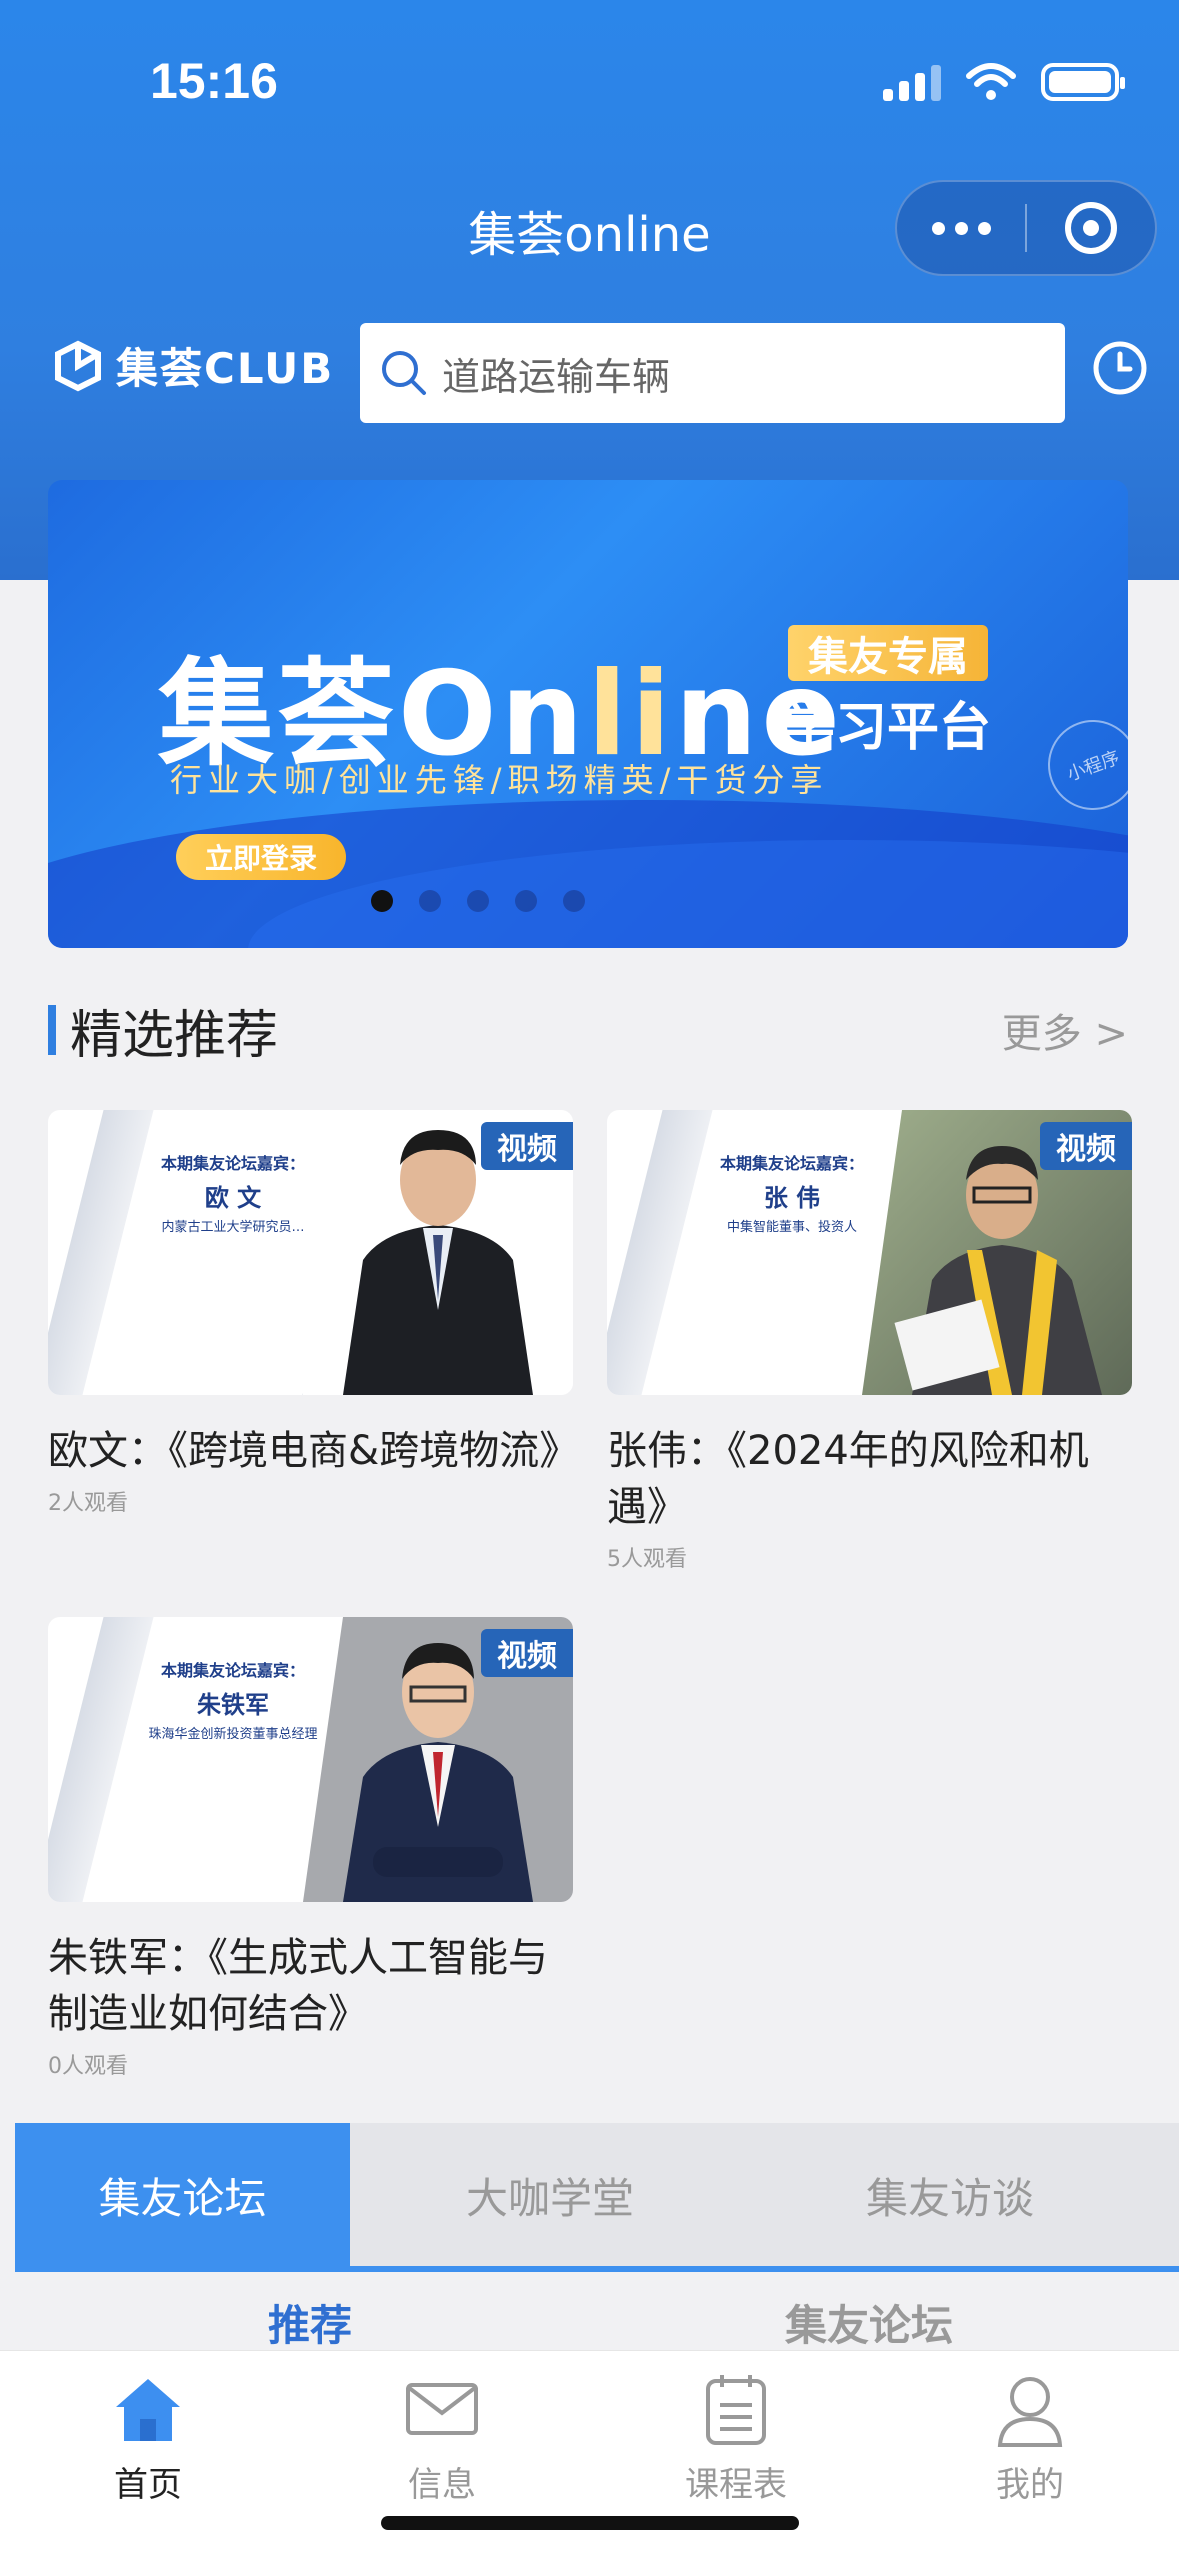  What do you see at coordinates (310, 1252) in the screenshot?
I see `video-thumbnail: 本期集友论坛嘉宾： 欧 文 内蒙古工业大学研究员… 视频` at bounding box center [310, 1252].